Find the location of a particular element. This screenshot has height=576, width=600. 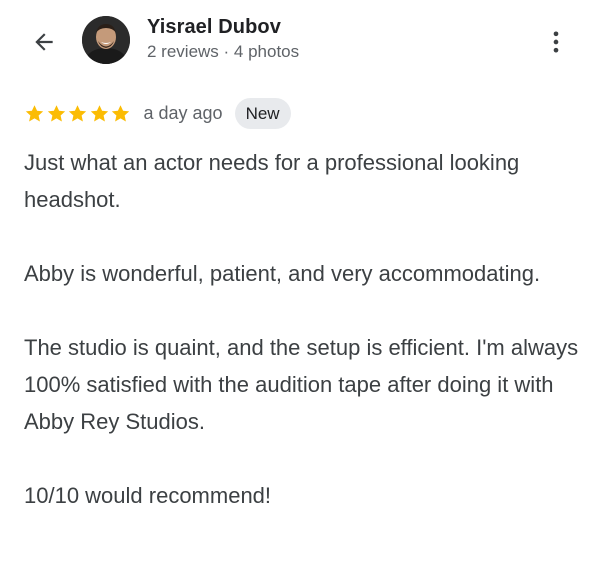

avatar is located at coordinates (106, 40).